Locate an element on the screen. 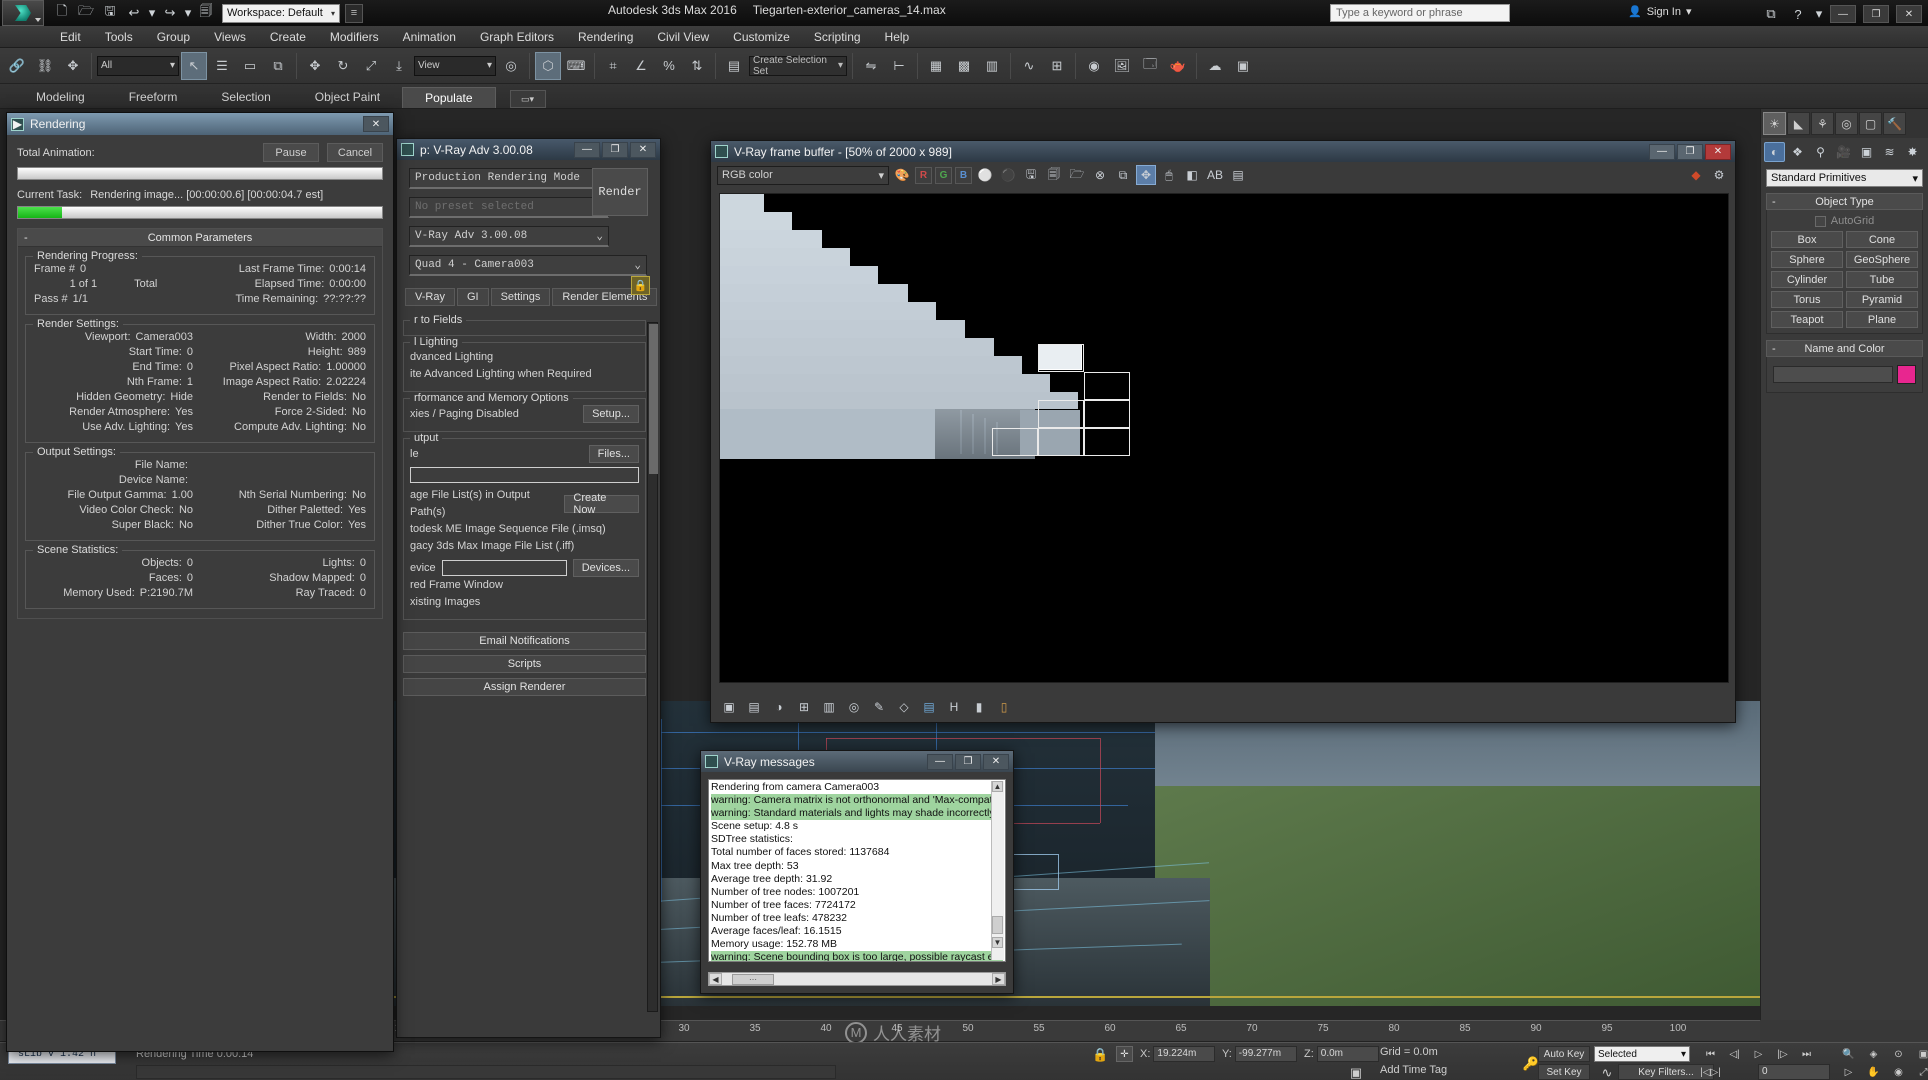 The height and width of the screenshot is (1080, 1928). set-key-button: Set Key is located at coordinates (1564, 1072).